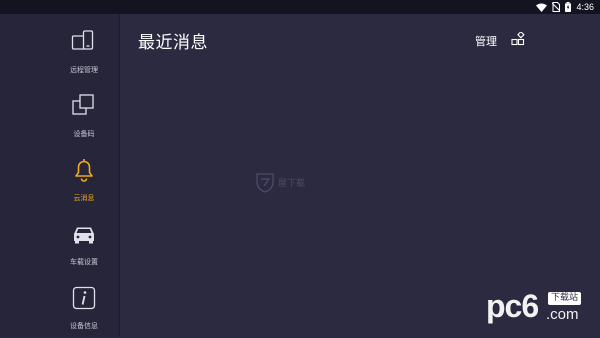 The image size is (600, 338). Describe the element at coordinates (486, 41) in the screenshot. I see `manage-button: 管理` at that location.